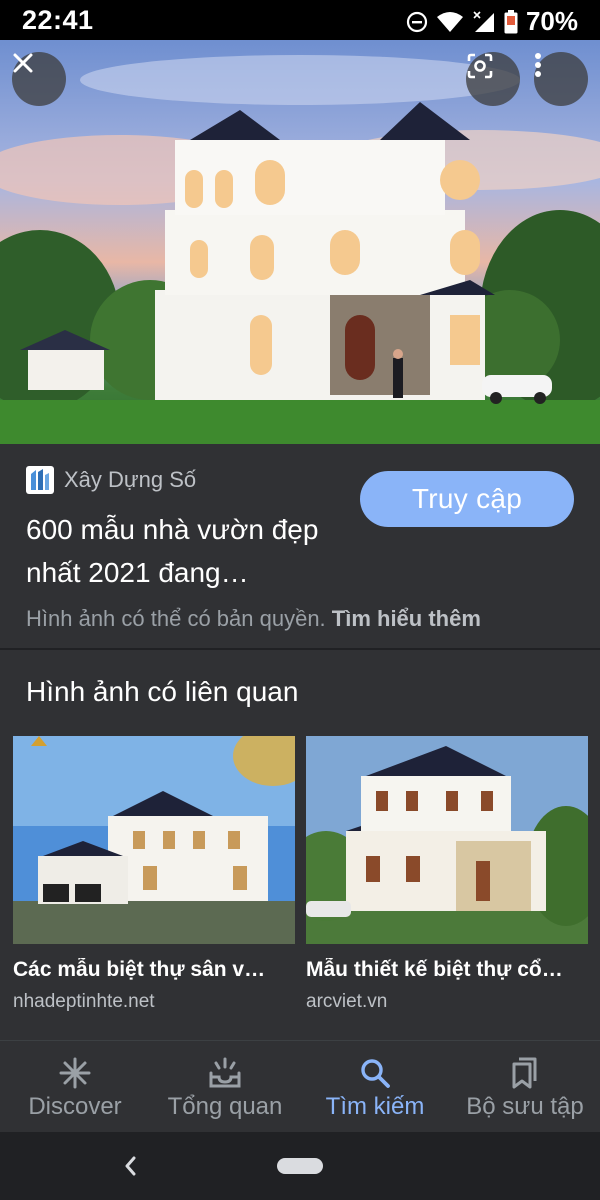 This screenshot has height=1200, width=600. What do you see at coordinates (449, 21) in the screenshot?
I see `wifi-icon` at bounding box center [449, 21].